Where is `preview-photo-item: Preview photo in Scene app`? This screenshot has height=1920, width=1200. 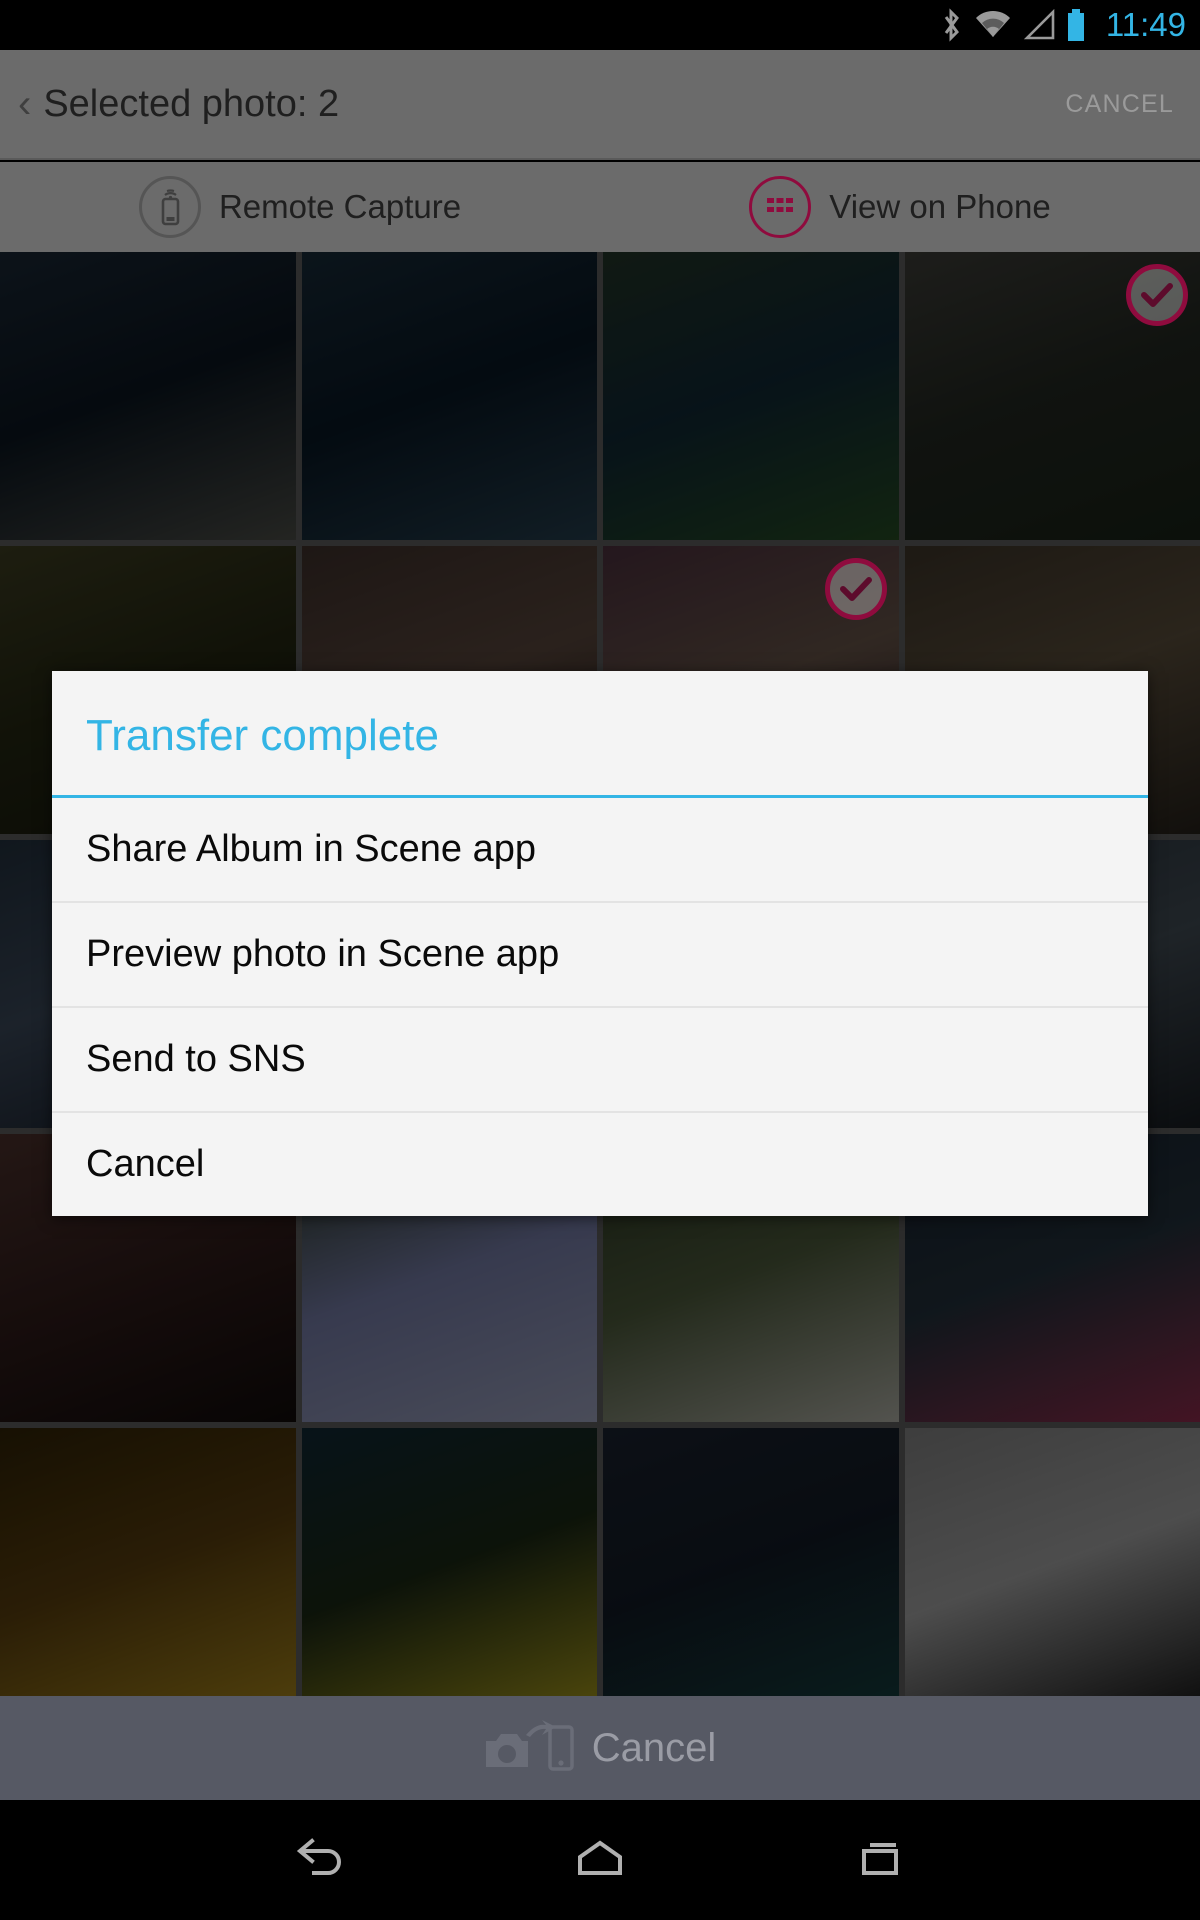
preview-photo-item: Preview photo in Scene app is located at coordinates (600, 955).